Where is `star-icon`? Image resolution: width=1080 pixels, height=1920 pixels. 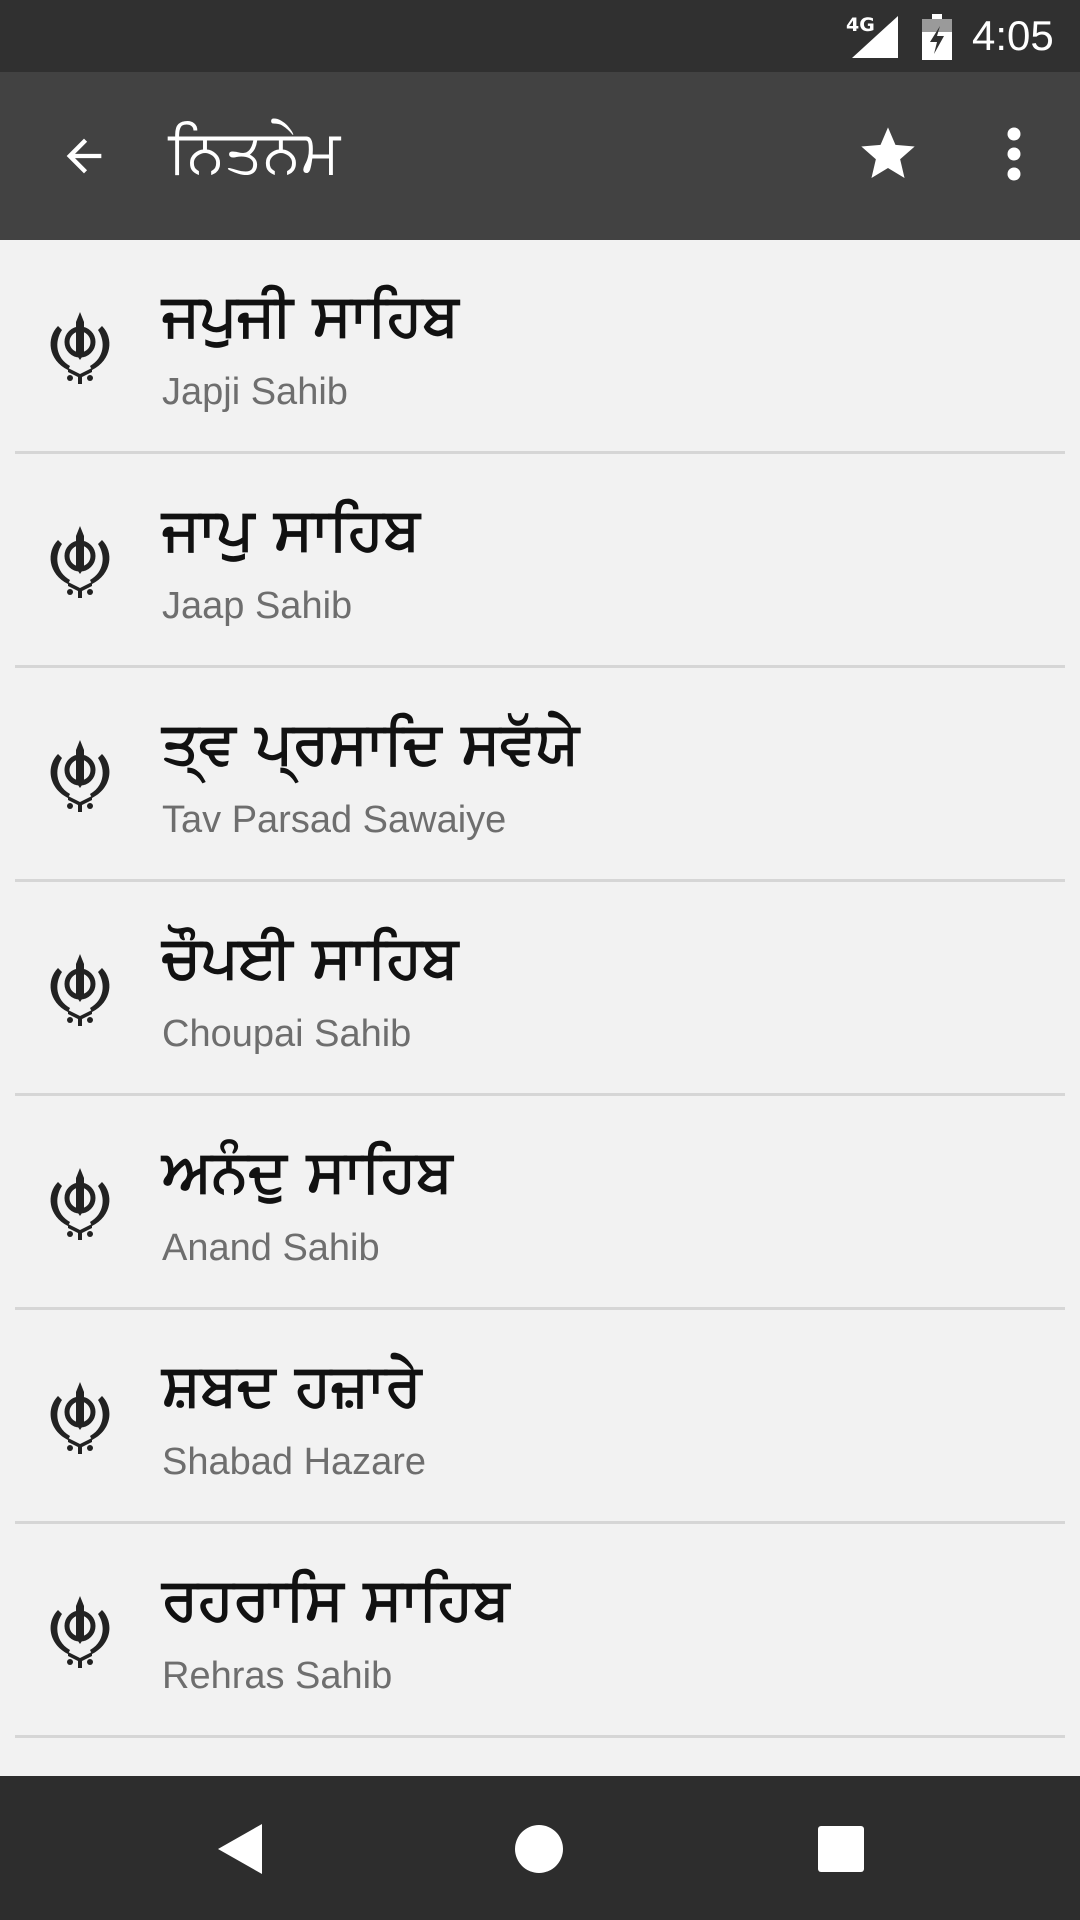
star-icon is located at coordinates (888, 152).